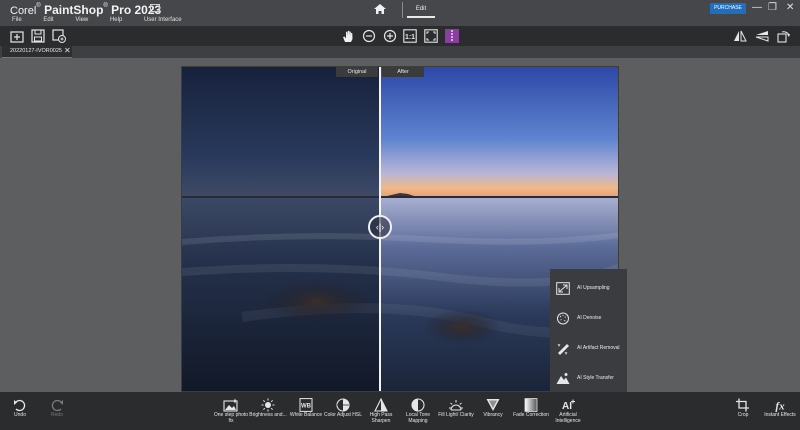  I want to click on fade-correction-icon, so click(531, 405).